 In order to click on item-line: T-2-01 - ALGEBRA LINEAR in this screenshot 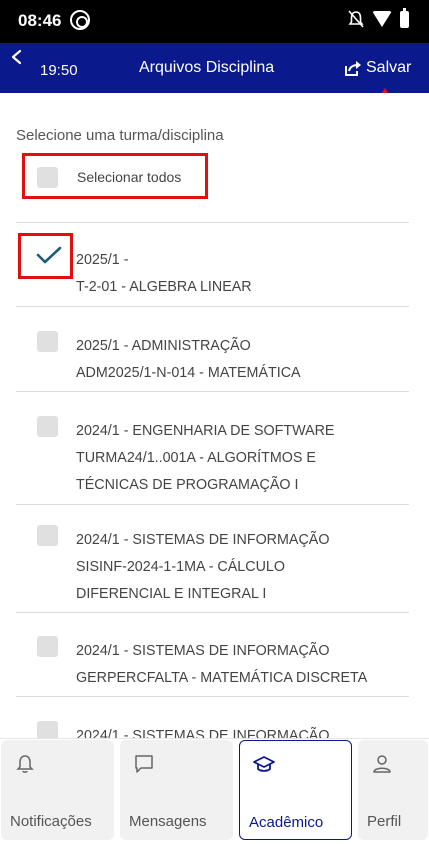, I will do `click(164, 287)`.